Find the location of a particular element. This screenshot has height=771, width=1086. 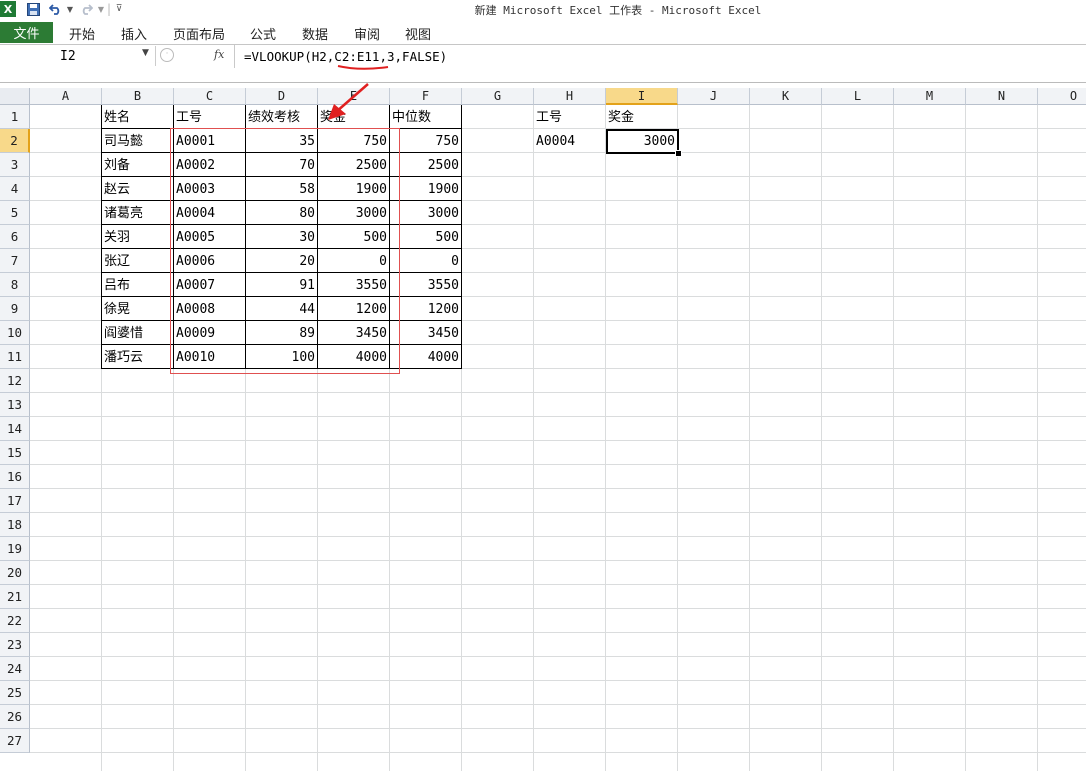

formula-underline-annotation is located at coordinates (363, 67).